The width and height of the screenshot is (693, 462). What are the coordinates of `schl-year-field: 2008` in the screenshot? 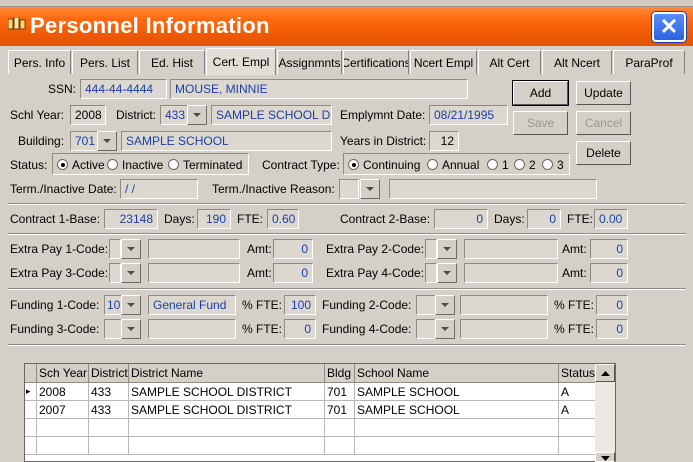 It's located at (88, 115).